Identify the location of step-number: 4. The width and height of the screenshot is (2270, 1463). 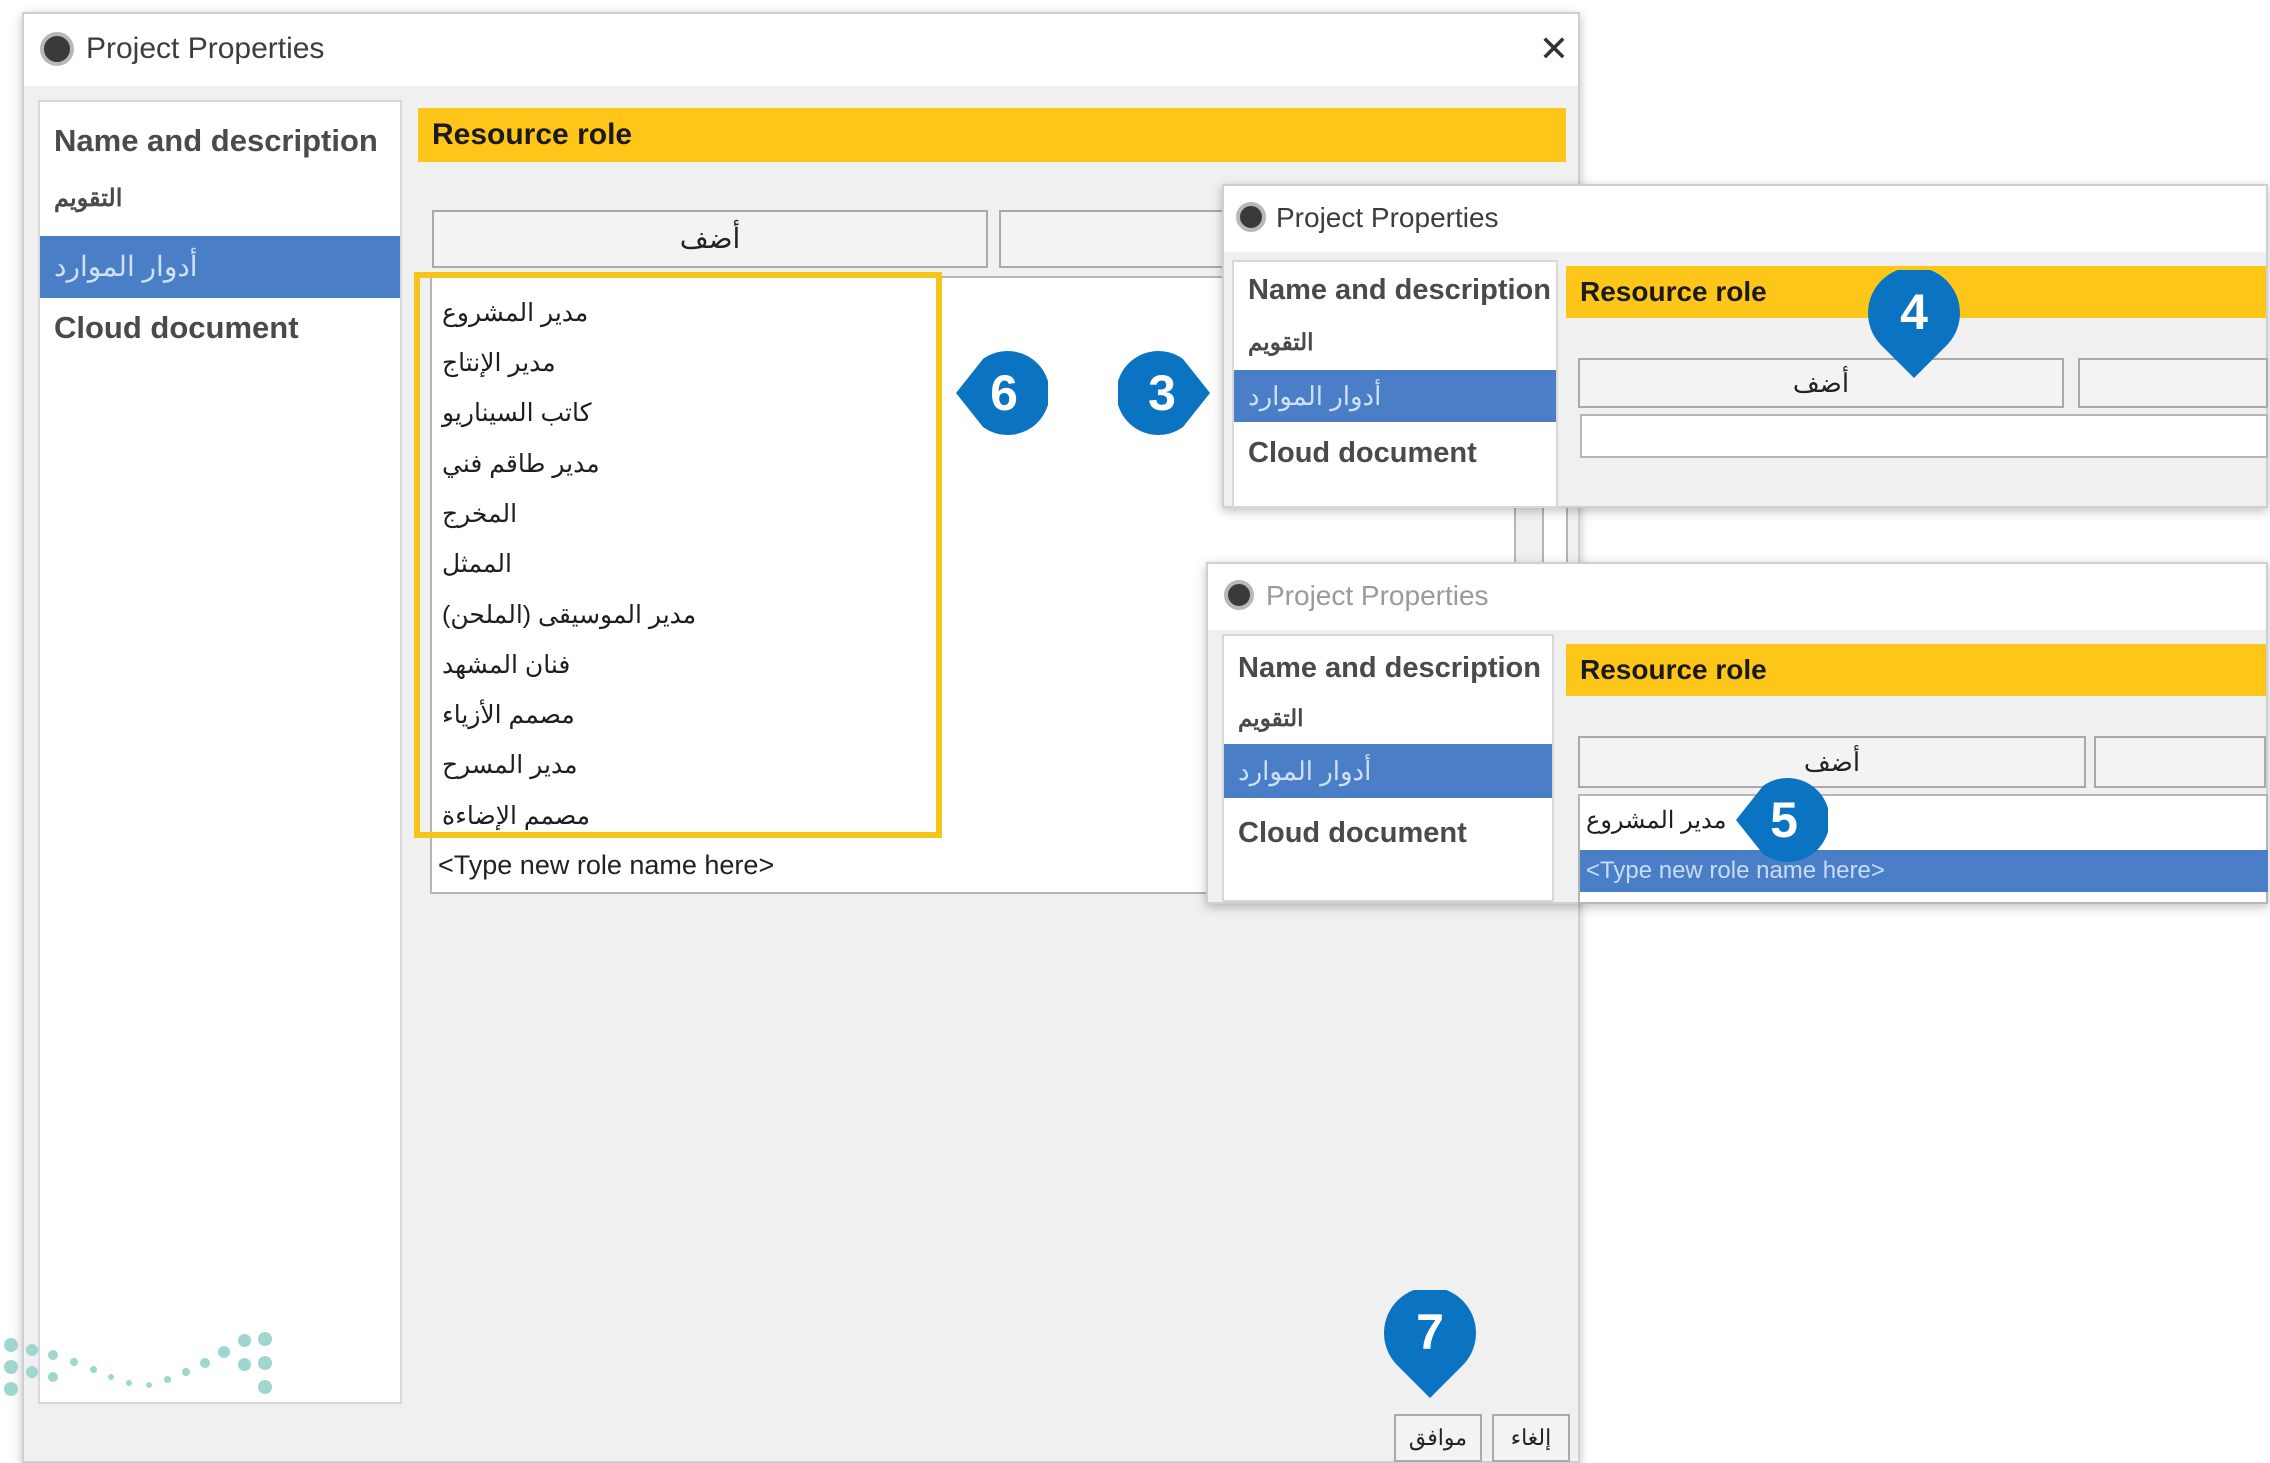
(1914, 312).